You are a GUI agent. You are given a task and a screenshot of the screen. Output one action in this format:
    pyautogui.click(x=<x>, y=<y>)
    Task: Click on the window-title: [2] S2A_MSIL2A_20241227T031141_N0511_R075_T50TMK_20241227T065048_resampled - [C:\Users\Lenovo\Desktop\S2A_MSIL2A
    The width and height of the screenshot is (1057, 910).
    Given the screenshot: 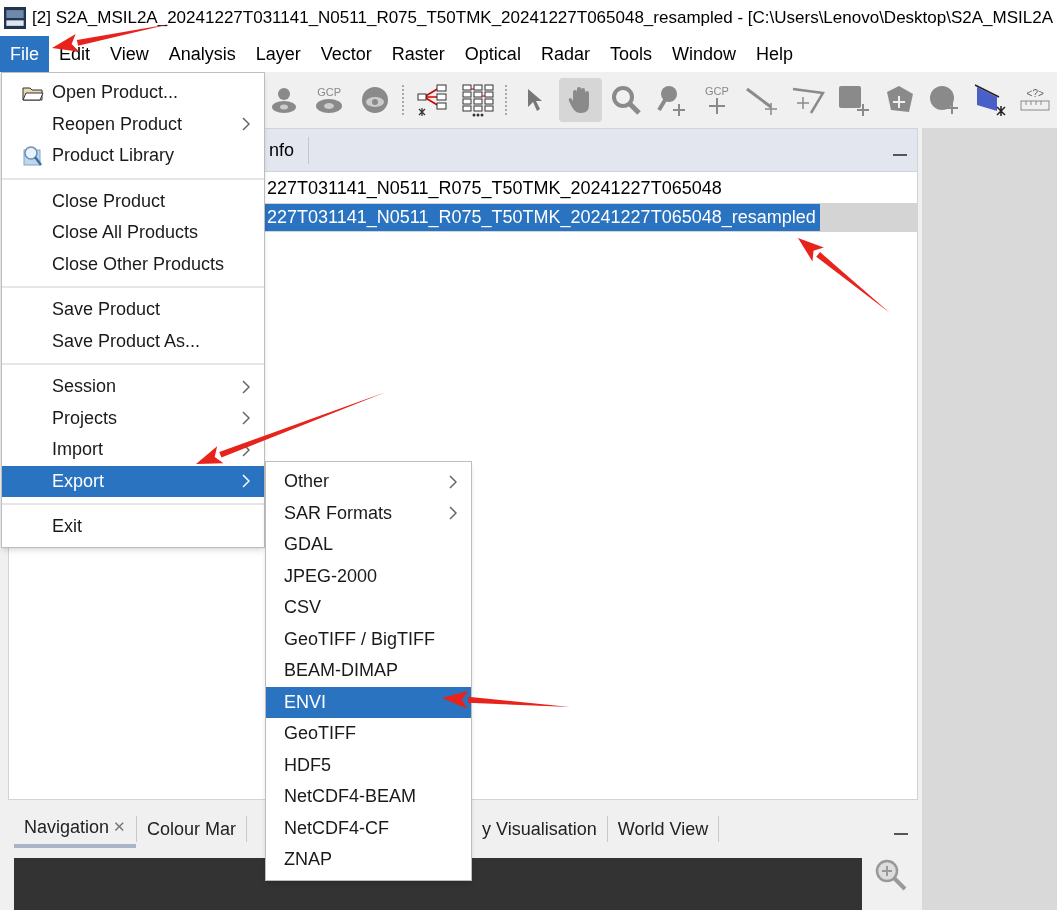 What is the action you would take?
    pyautogui.click(x=542, y=18)
    